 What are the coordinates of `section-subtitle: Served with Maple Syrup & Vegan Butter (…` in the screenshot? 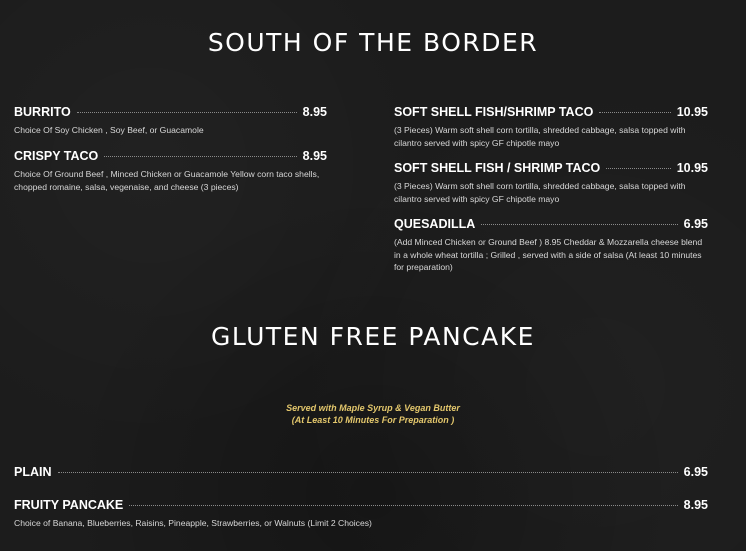 It's located at (373, 414).